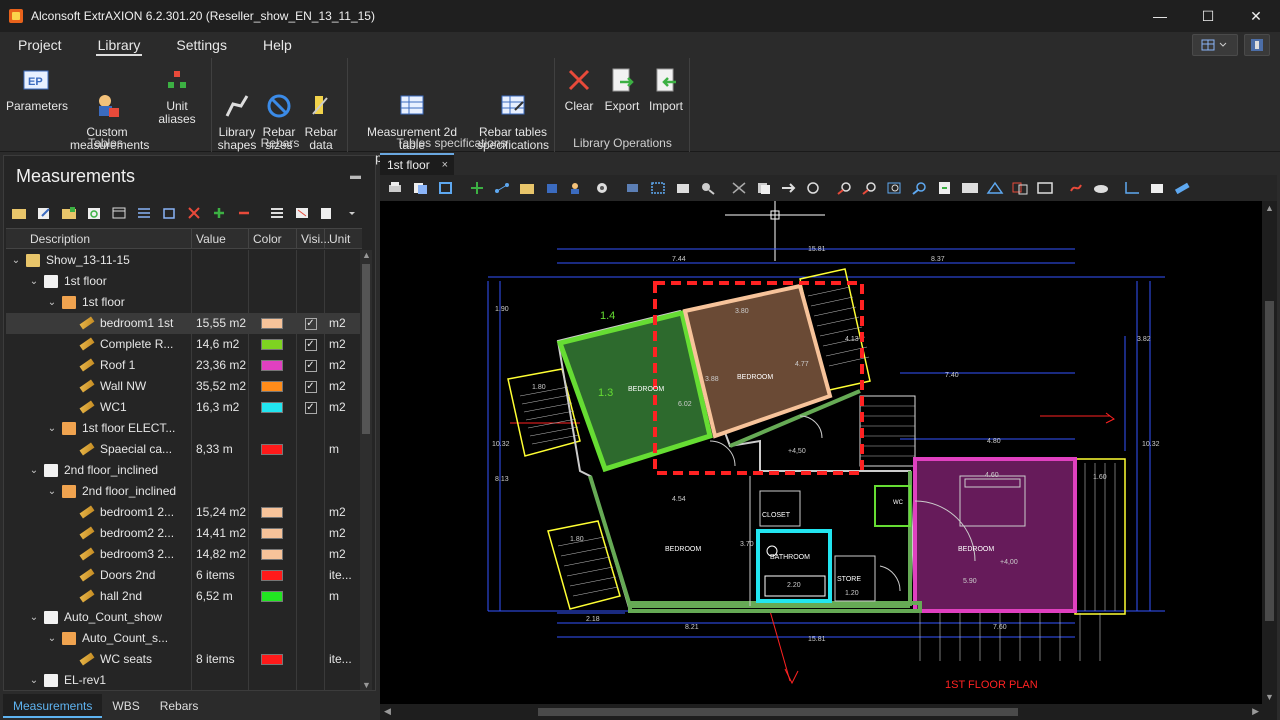  I want to click on link-icon, so click(1076, 188).